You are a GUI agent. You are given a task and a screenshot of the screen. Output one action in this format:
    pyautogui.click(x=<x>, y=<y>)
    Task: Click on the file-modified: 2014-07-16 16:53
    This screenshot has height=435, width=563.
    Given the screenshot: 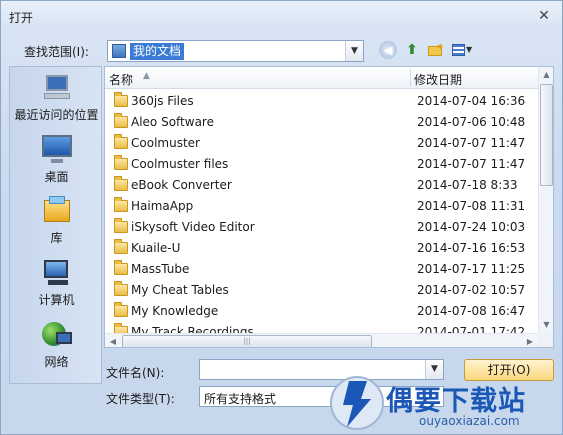 What is the action you would take?
    pyautogui.click(x=471, y=248)
    